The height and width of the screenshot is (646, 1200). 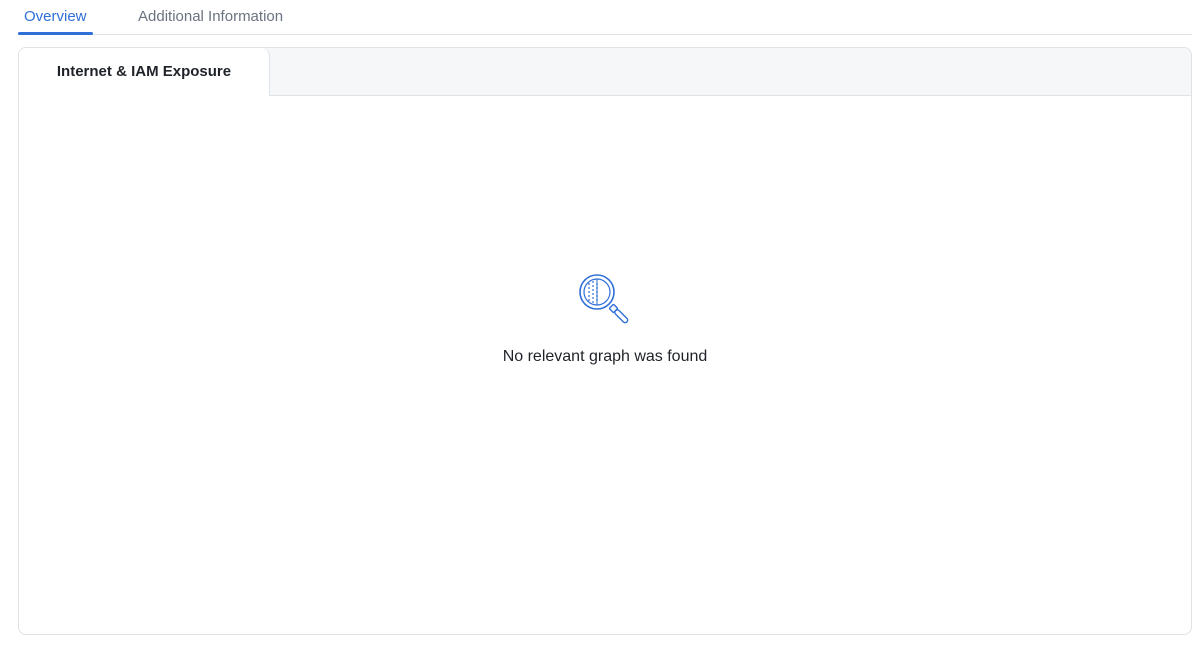 I want to click on empty-state-message: No relevant graph was found, so click(x=605, y=356).